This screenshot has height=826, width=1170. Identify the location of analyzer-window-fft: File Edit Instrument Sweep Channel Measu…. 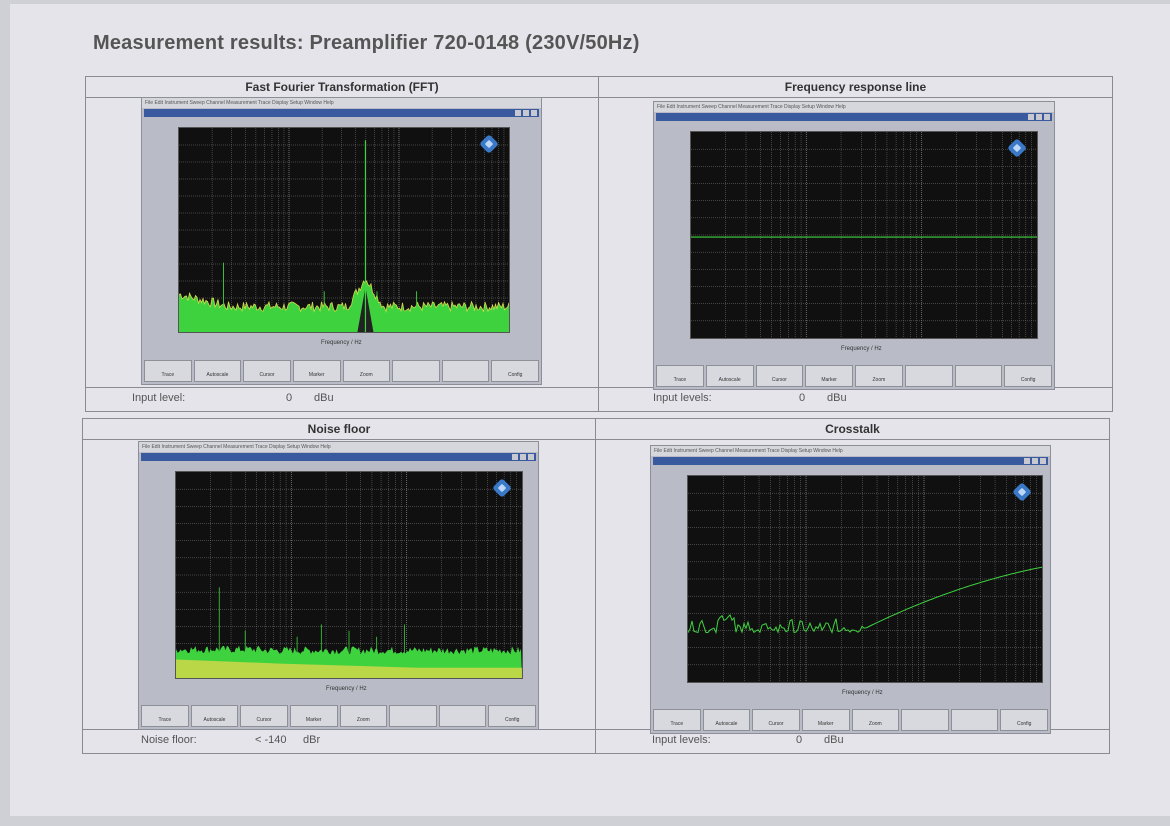
(341, 241).